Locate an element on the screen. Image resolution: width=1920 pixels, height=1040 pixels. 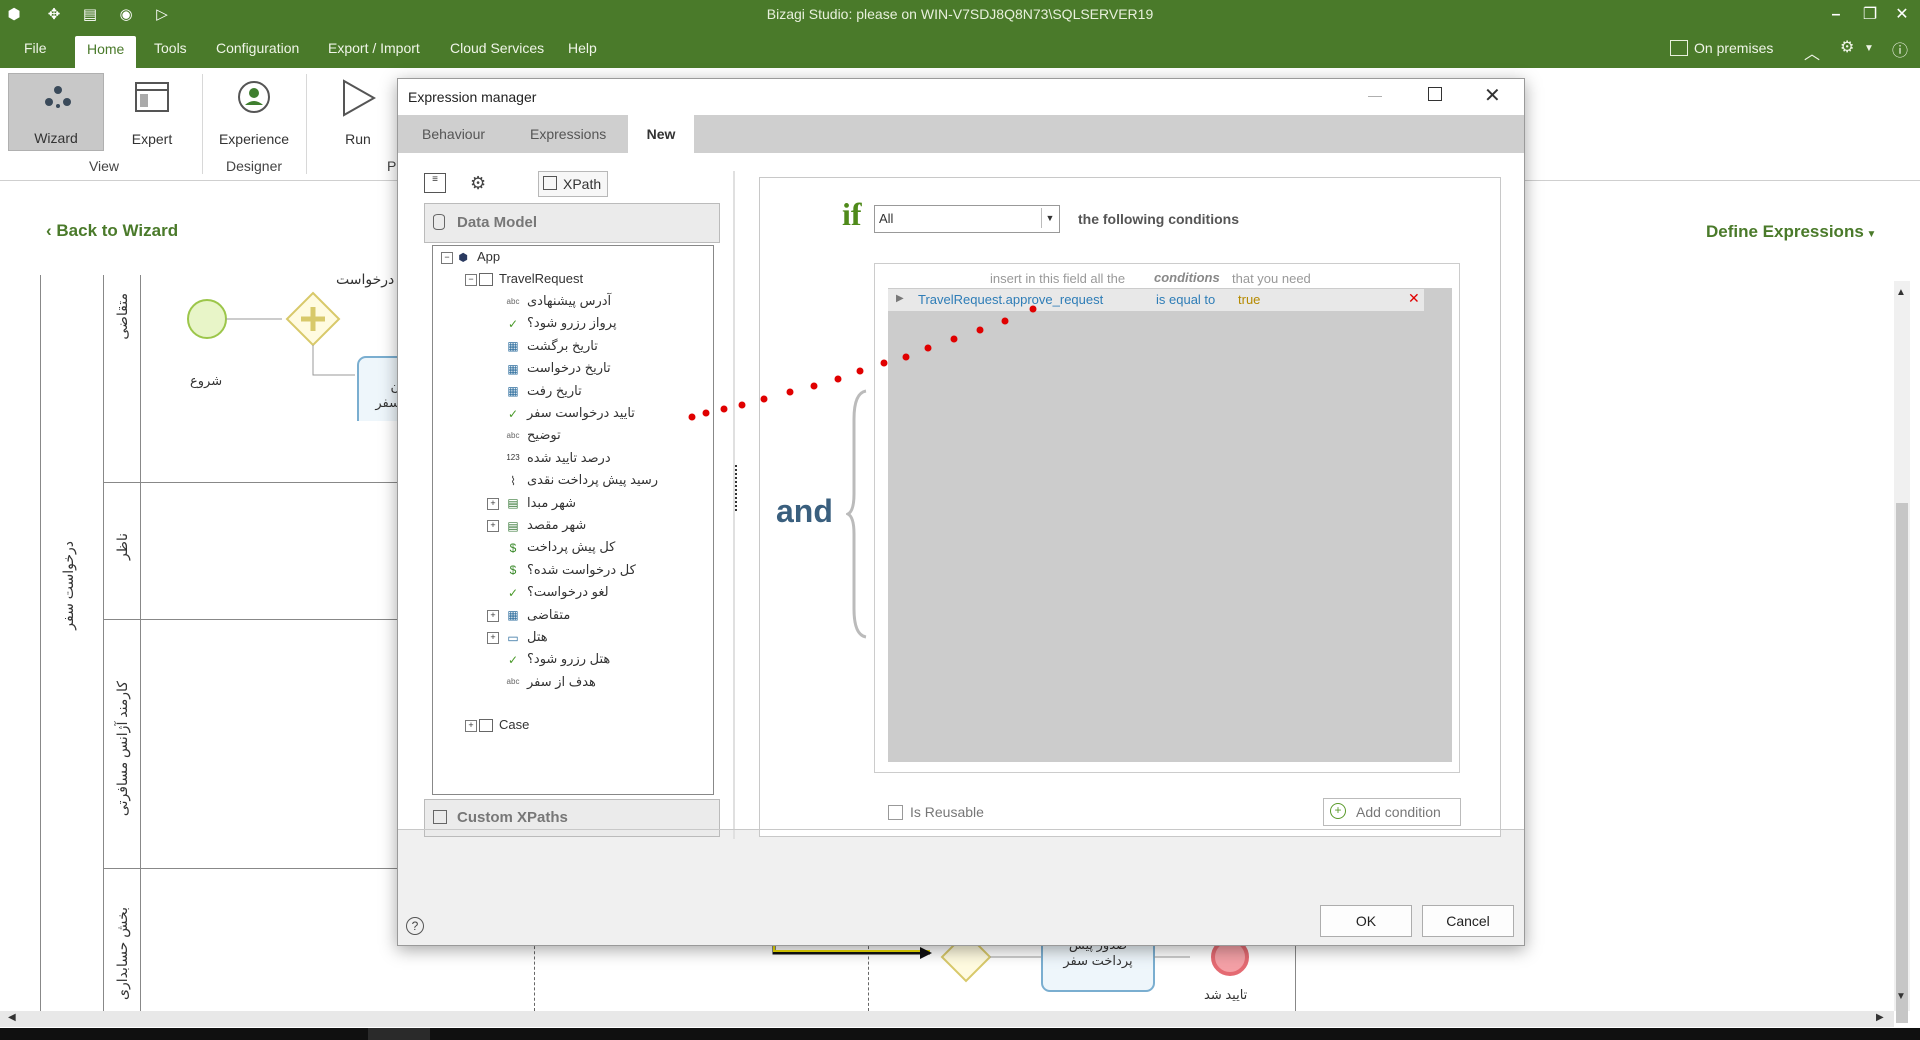
back-to-wizard-link: ‹ Back to Wizard is located at coordinates (112, 231).